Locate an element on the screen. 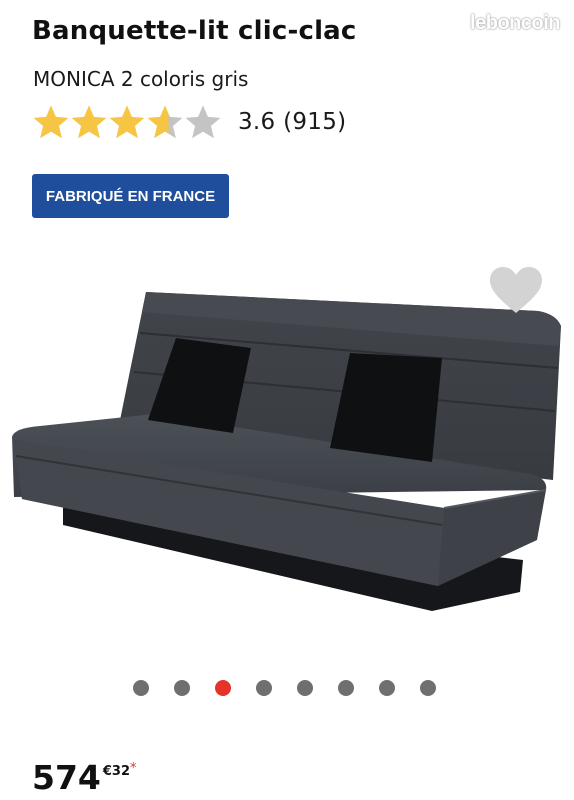 The width and height of the screenshot is (574, 800). rating-text: 3.6 (915) is located at coordinates (292, 122).